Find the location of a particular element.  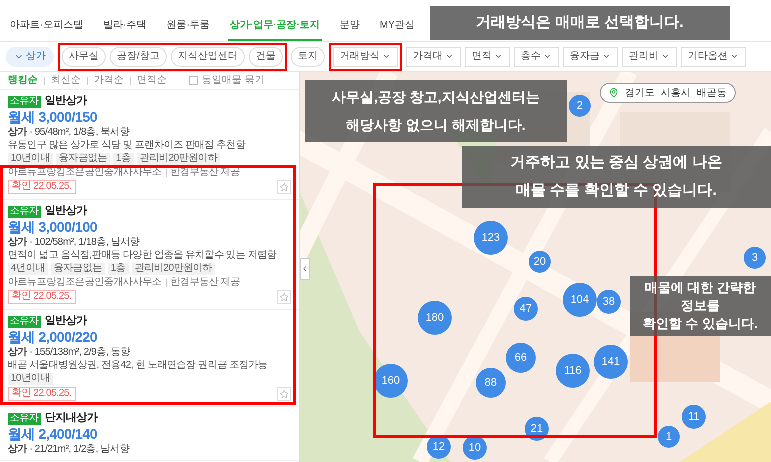

chevron-left-icon is located at coordinates (305, 269).